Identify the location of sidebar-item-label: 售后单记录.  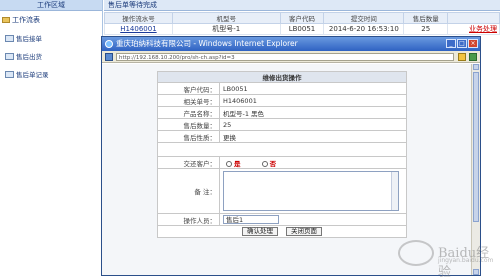
(32, 75).